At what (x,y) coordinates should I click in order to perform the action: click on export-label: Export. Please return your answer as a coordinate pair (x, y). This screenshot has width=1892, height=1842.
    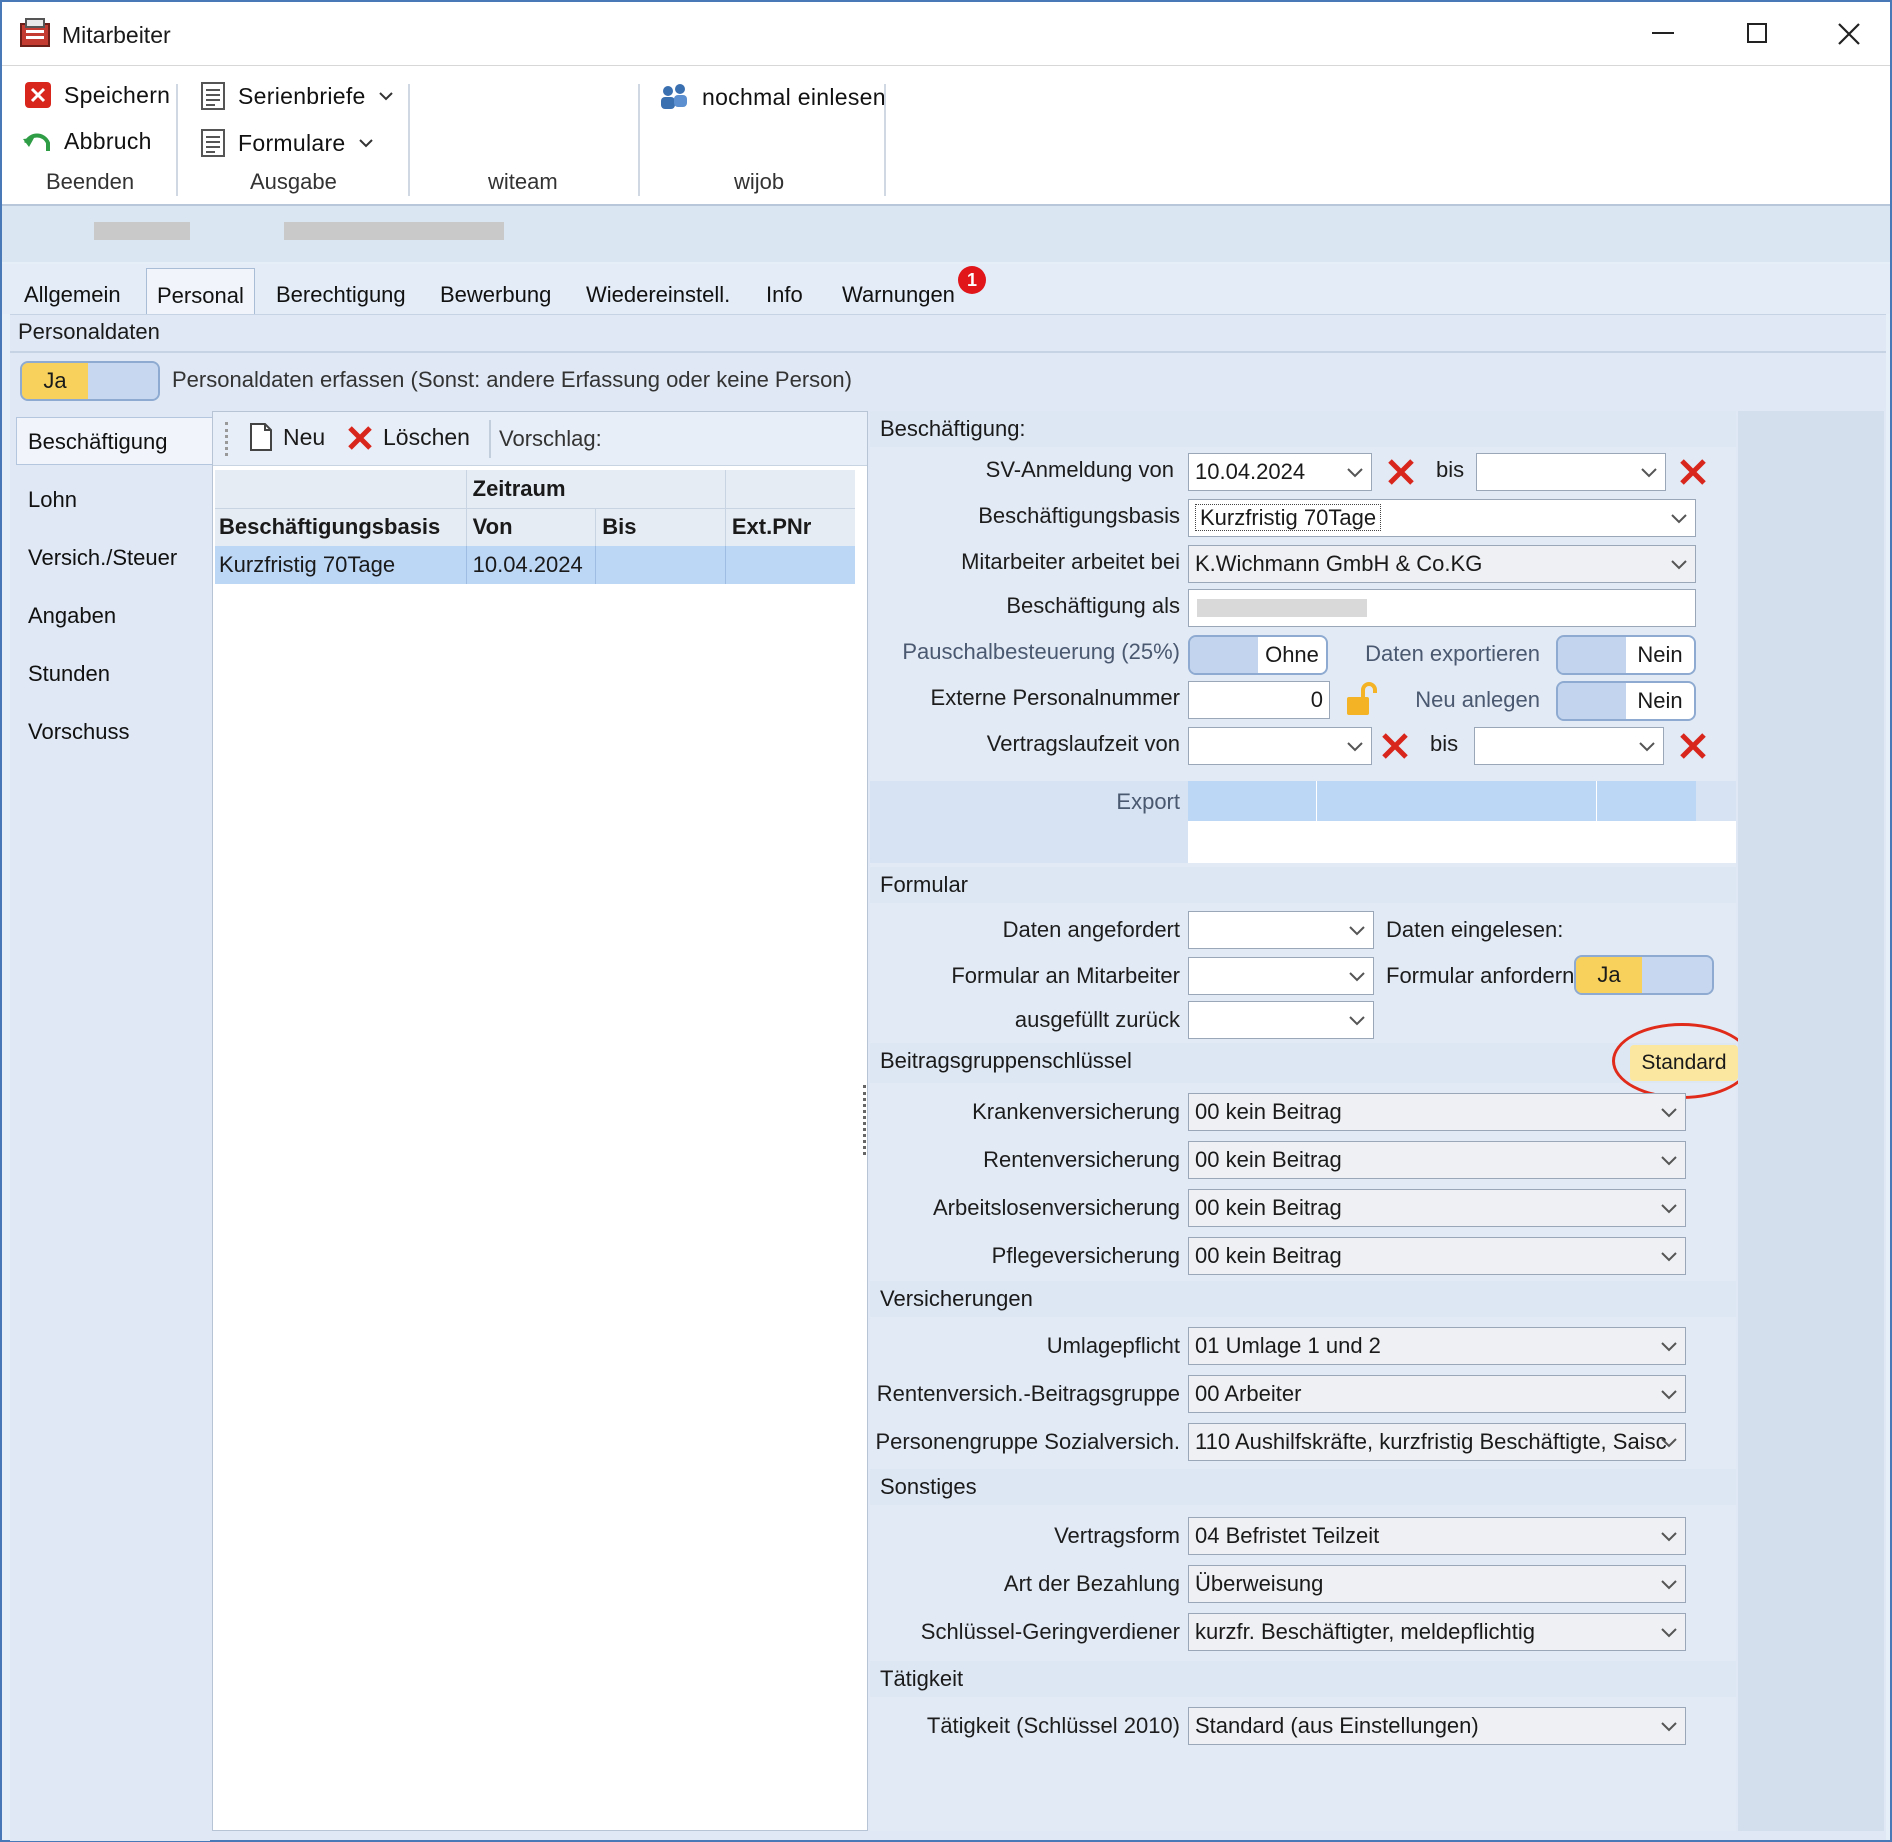
    Looking at the image, I should click on (1148, 801).